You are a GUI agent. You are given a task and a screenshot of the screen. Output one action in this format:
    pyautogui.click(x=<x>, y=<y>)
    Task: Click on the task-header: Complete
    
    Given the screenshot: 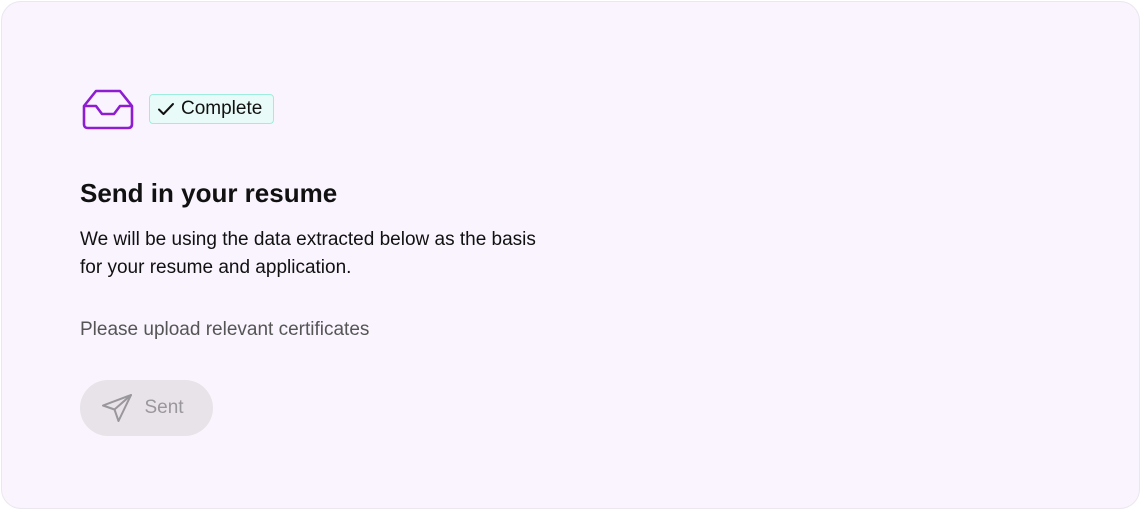 What is the action you would take?
    pyautogui.click(x=178, y=109)
    